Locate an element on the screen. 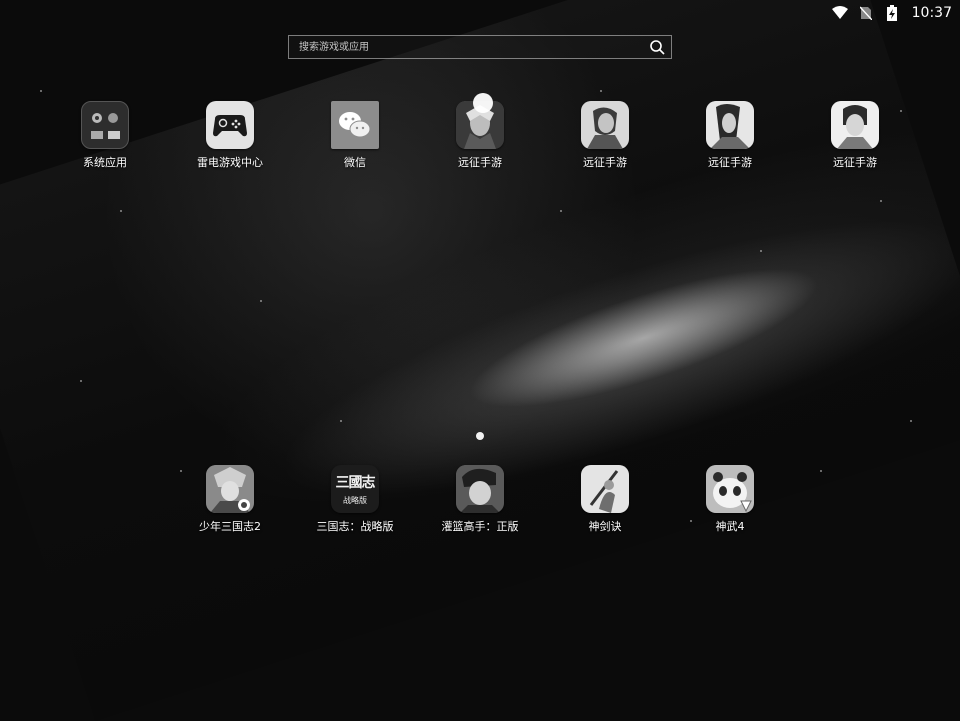  app-label: 微信 is located at coordinates (355, 162).